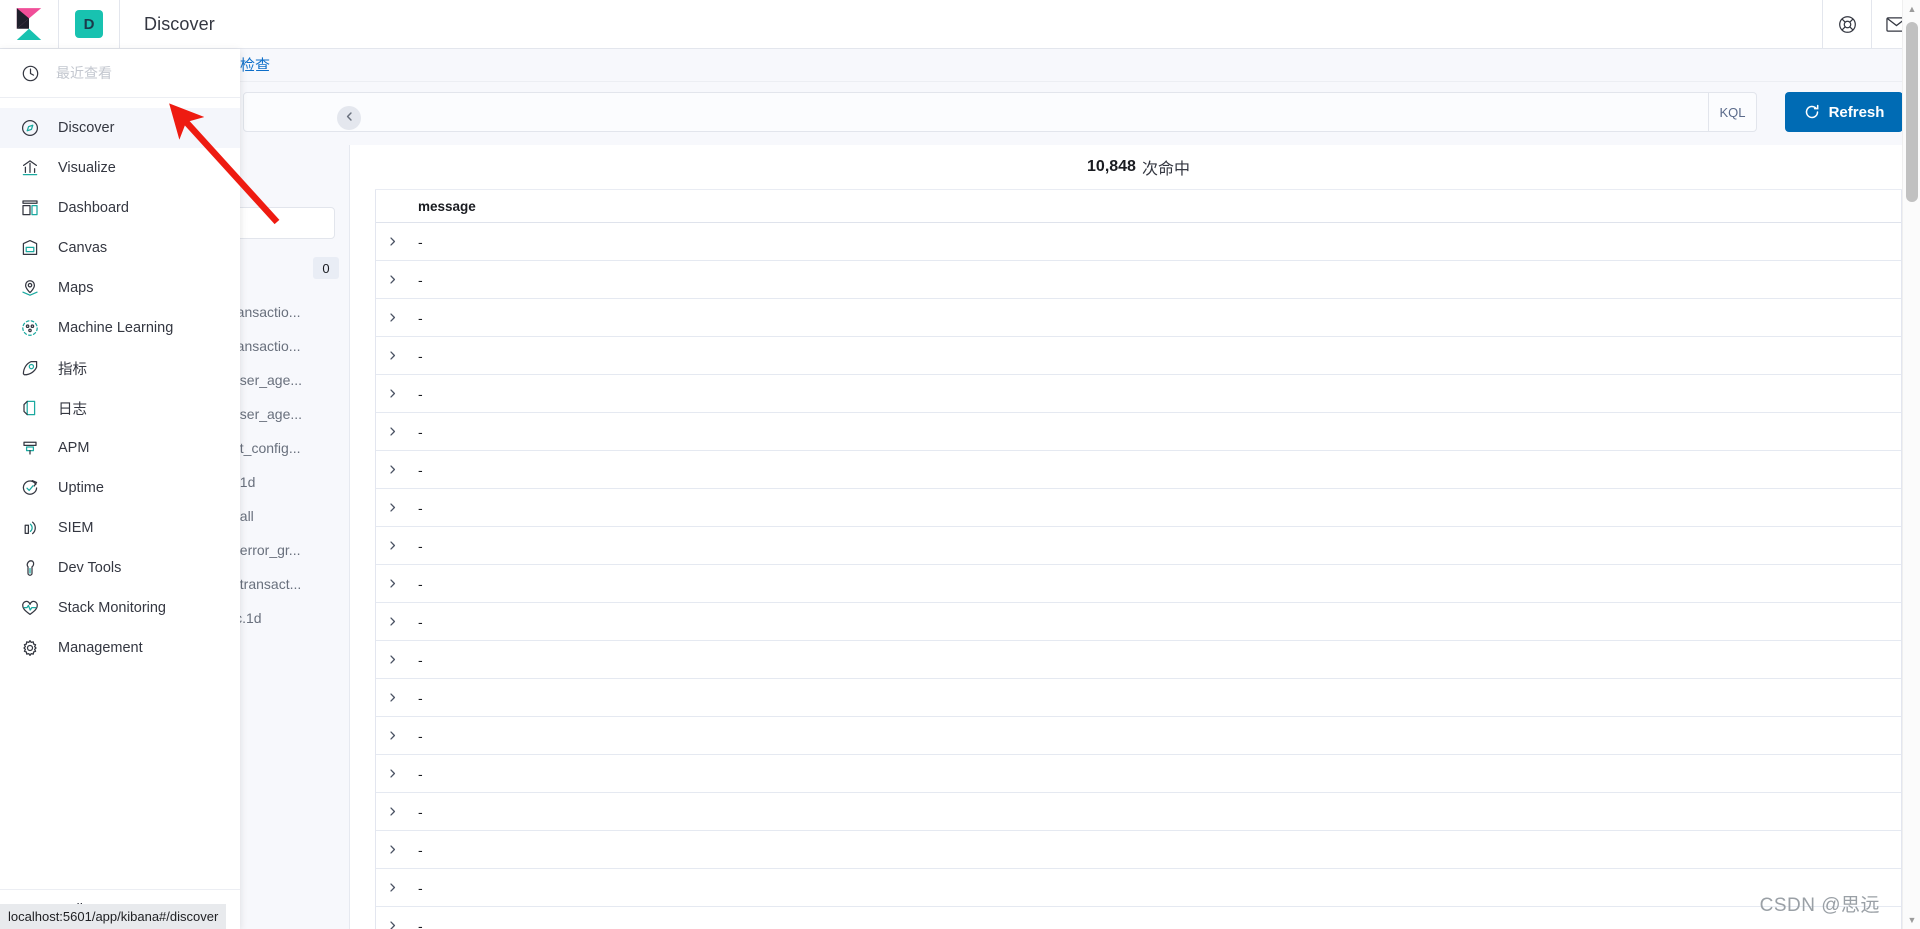 The image size is (1920, 929). Describe the element at coordinates (30, 528) in the screenshot. I see `siem-icon` at that location.